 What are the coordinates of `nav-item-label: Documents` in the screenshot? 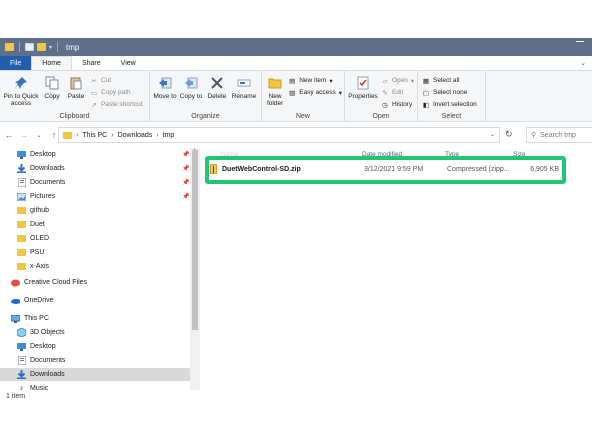 It's located at (48, 360).